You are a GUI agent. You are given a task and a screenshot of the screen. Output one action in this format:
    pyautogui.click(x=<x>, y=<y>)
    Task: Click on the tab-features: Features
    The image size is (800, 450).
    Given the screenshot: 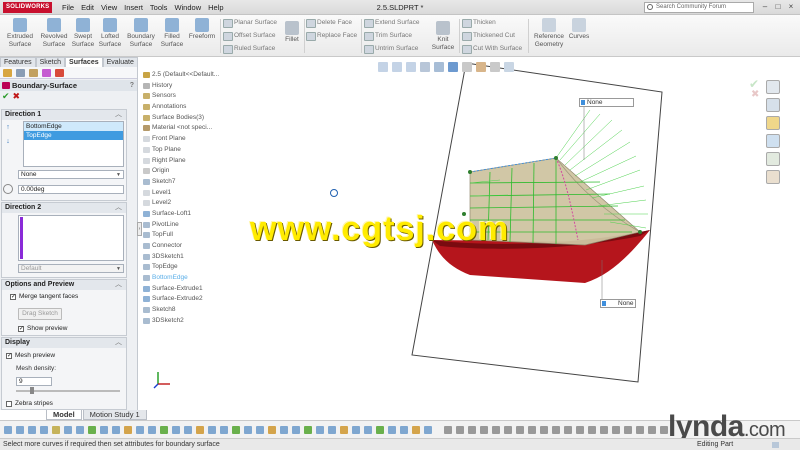 What is the action you would take?
    pyautogui.click(x=18, y=62)
    